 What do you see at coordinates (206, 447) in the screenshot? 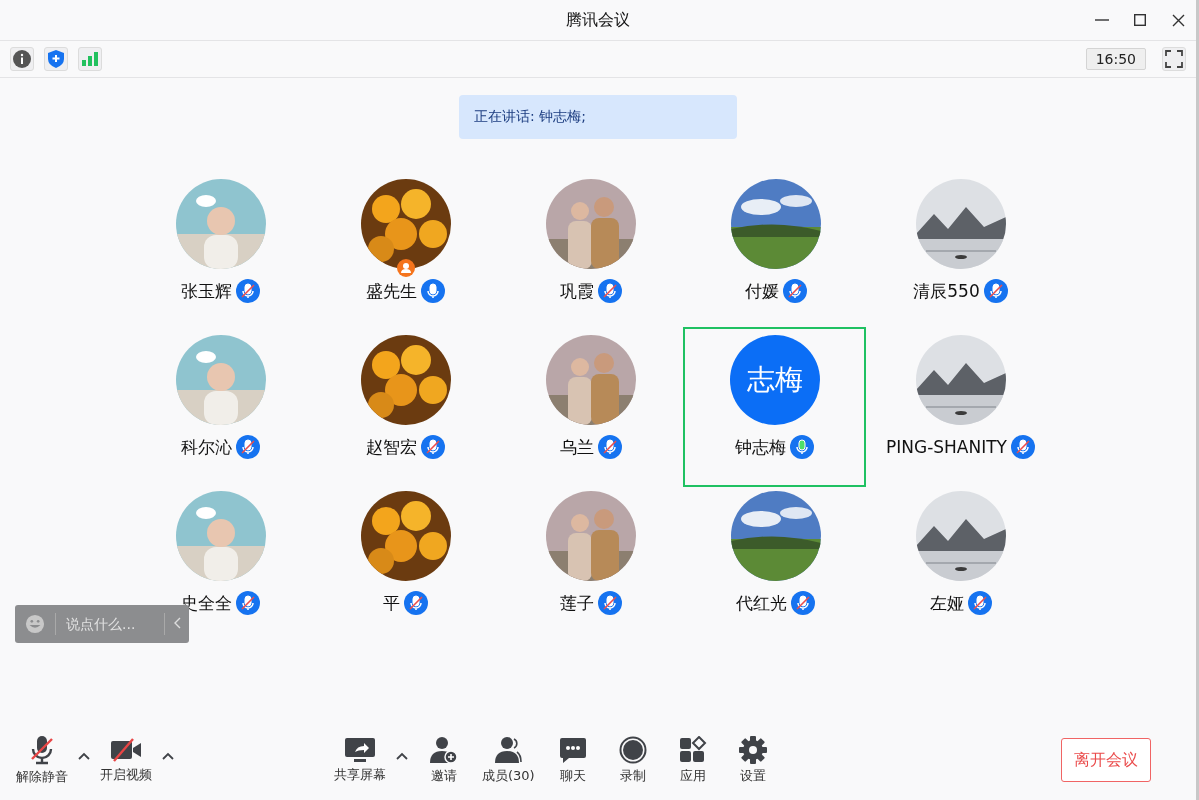
I see `participant-name: 科尔沁` at bounding box center [206, 447].